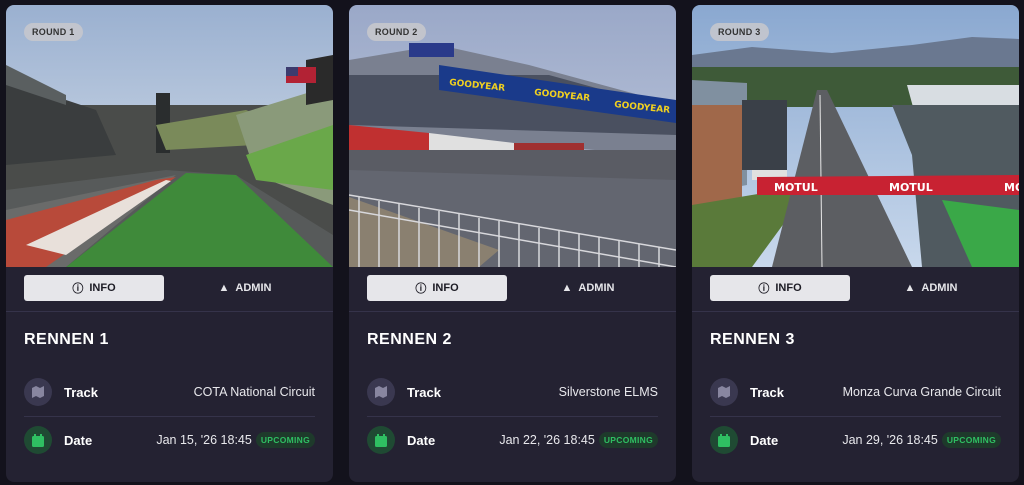 The height and width of the screenshot is (485, 1024). Describe the element at coordinates (752, 339) in the screenshot. I see `race-title: RENNEN 3` at that location.